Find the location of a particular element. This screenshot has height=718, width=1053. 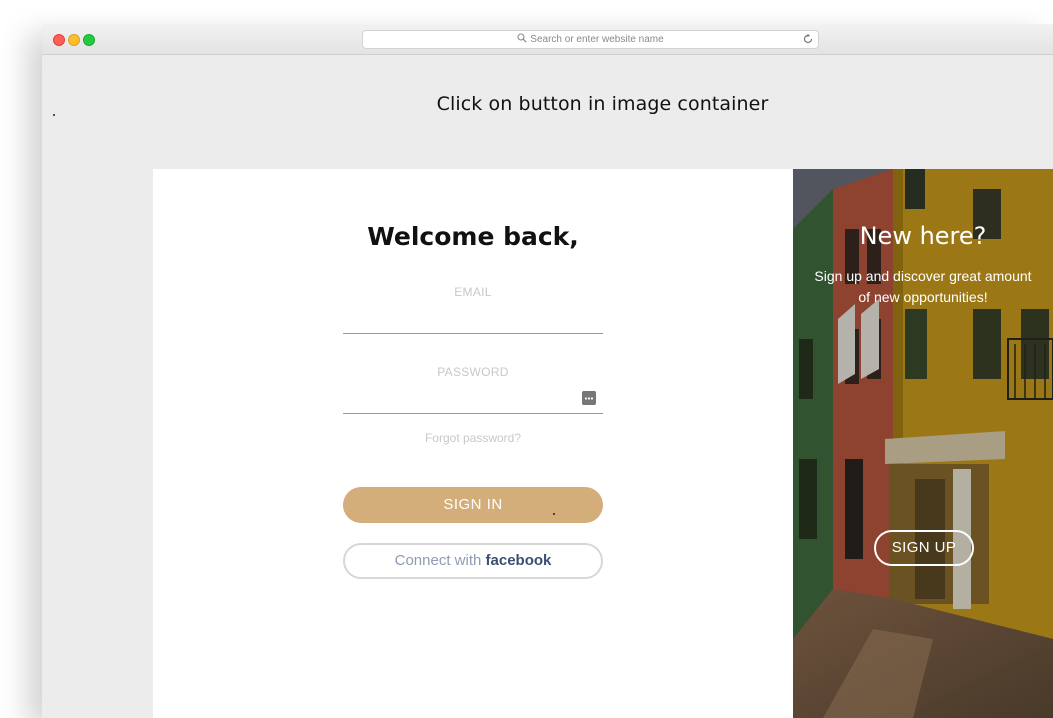

facebook-prefix: Connect with is located at coordinates (440, 560).